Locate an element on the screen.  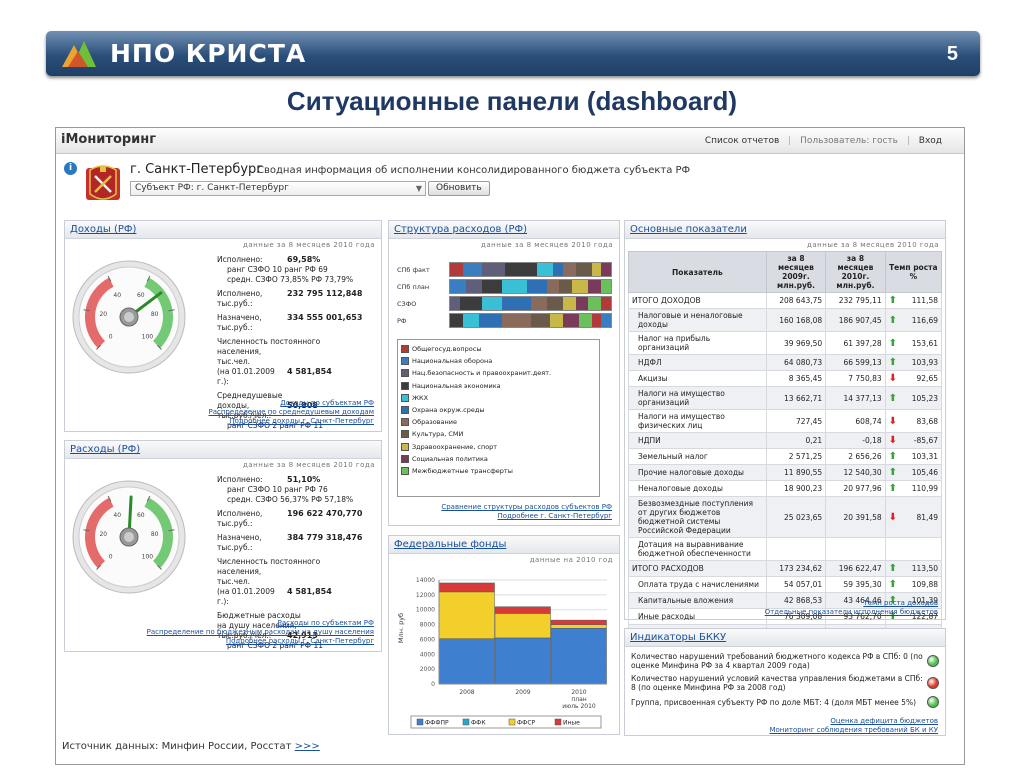
income-link-details: Подробнее доходы г. Санкт-Петербург is located at coordinates (291, 421).